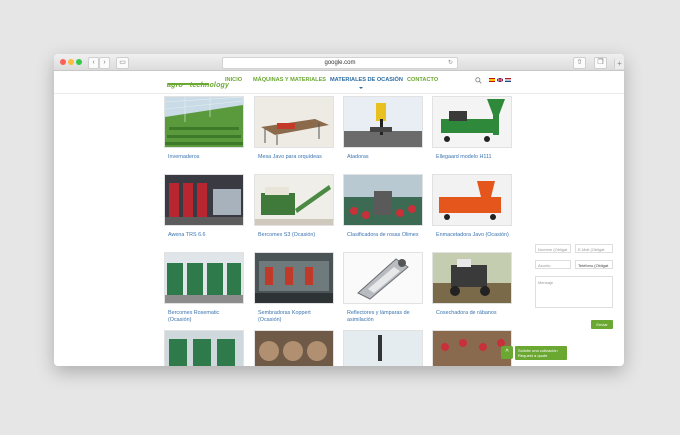 This screenshot has height=435, width=680. I want to click on tabs-icon: ❐, so click(600, 63).